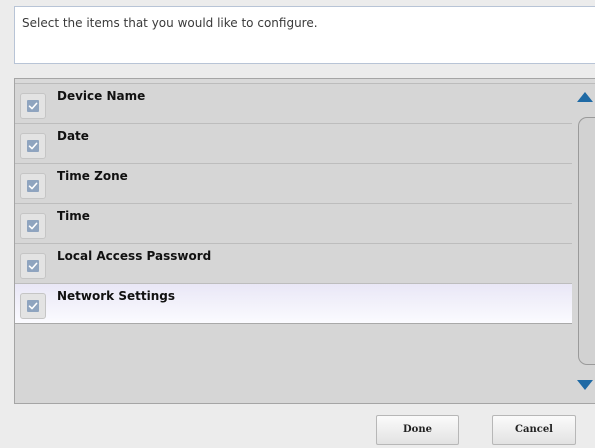 This screenshot has height=448, width=595. I want to click on item-label: Network Settings, so click(116, 296).